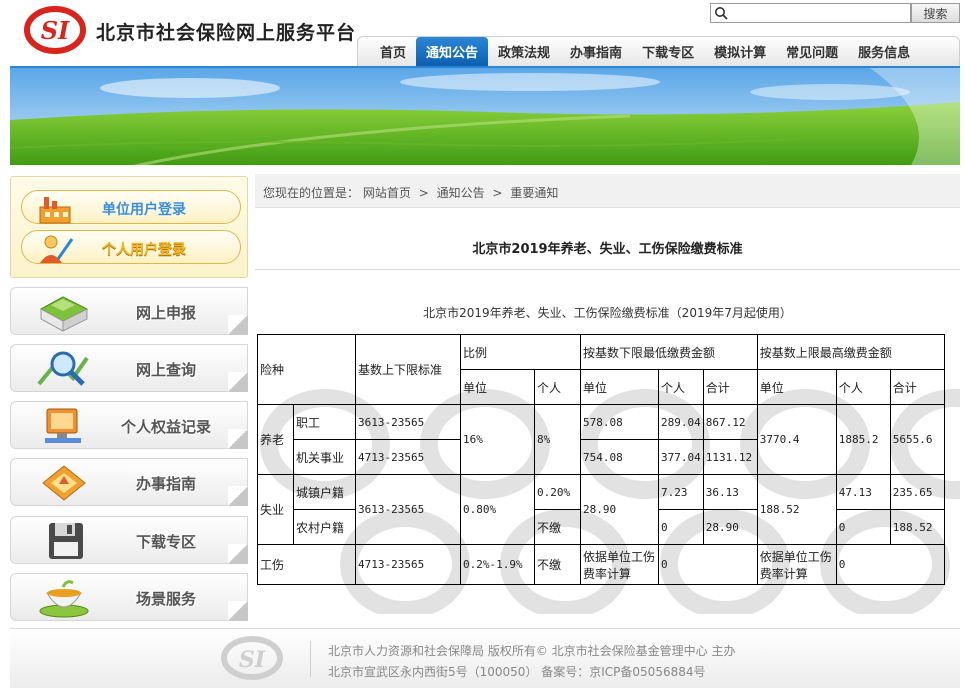  What do you see at coordinates (890, 564) in the screenshot?
I see `cell-injury-max-person: 0` at bounding box center [890, 564].